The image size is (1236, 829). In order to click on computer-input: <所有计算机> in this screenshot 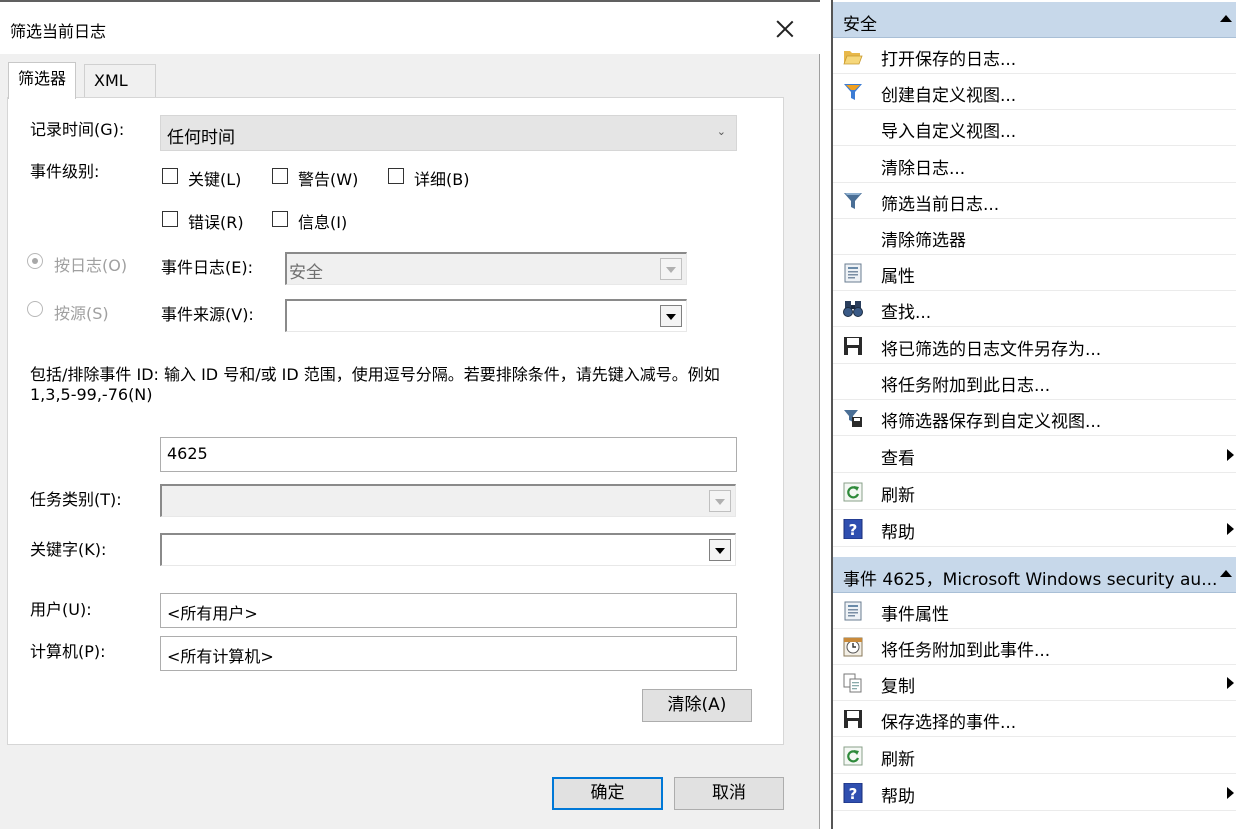, I will do `click(448, 653)`.